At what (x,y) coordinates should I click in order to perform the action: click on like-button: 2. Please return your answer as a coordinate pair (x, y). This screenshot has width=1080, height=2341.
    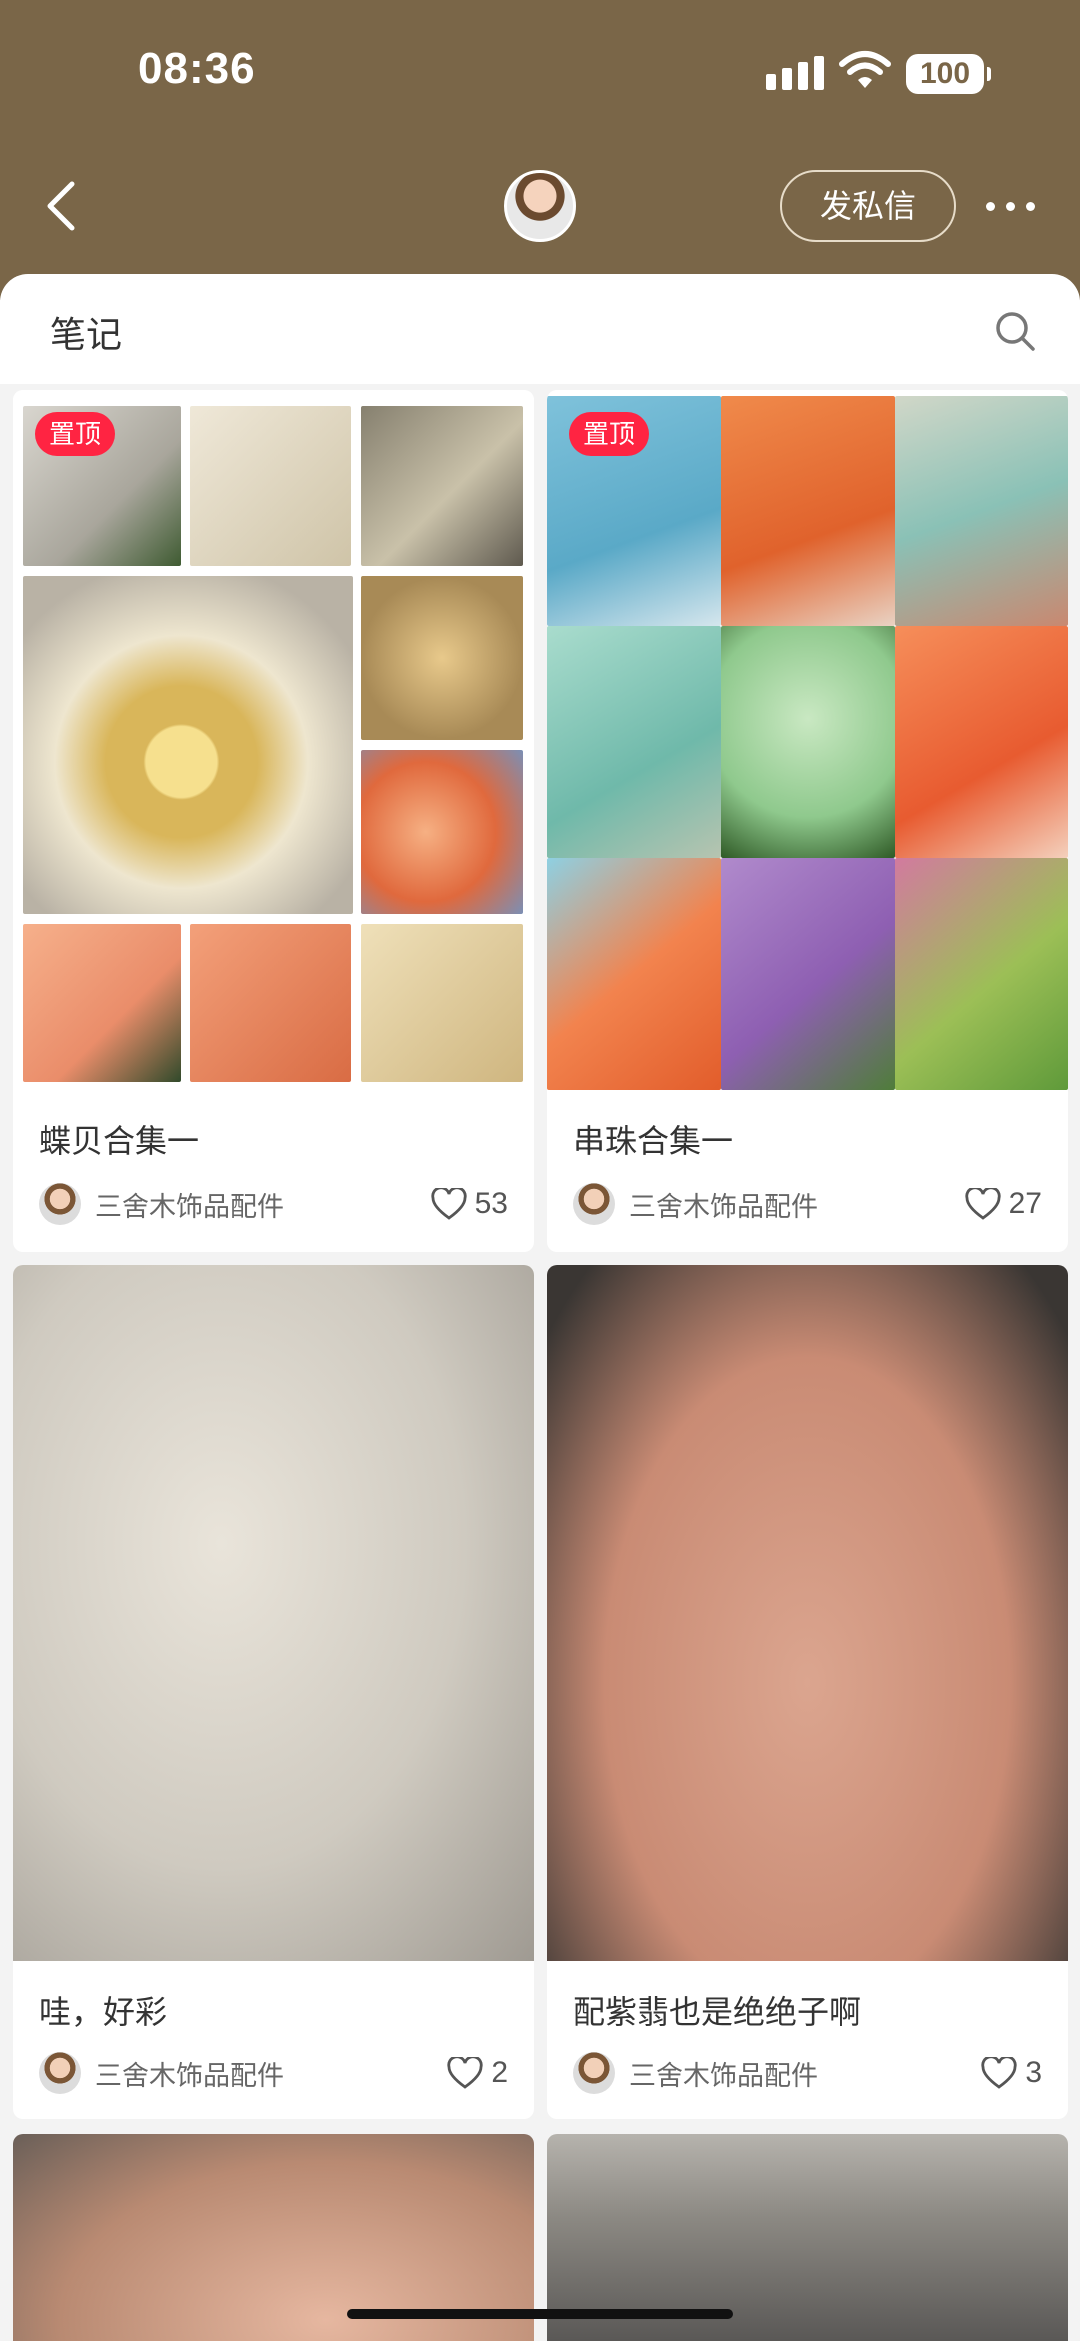
    Looking at the image, I should click on (477, 2073).